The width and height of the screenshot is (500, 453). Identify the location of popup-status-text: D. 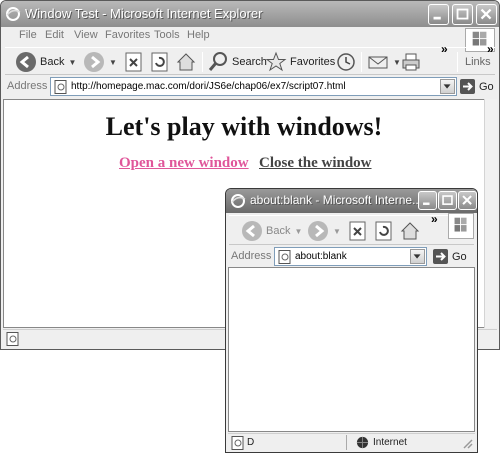
(251, 442).